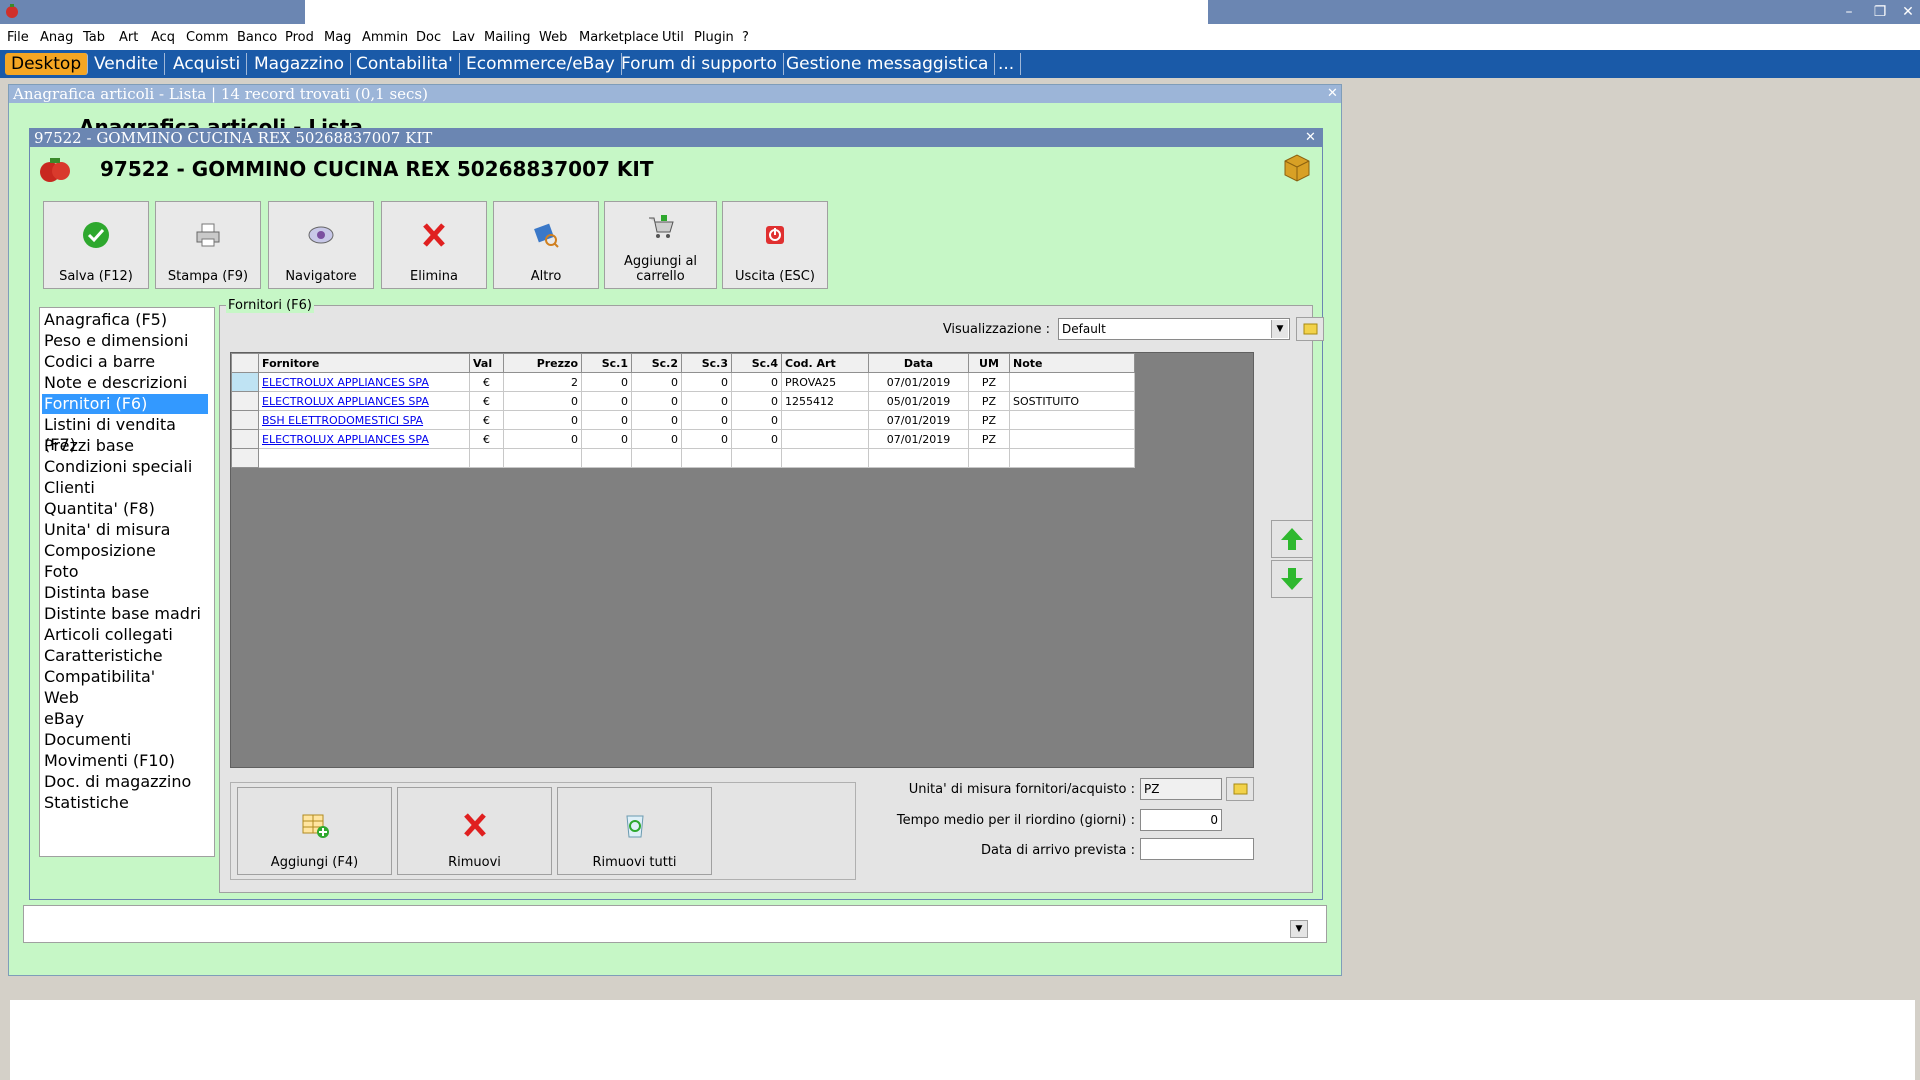  What do you see at coordinates (125, 782) in the screenshot?
I see `nav-doc-magazzino: Doc. di magazzino` at bounding box center [125, 782].